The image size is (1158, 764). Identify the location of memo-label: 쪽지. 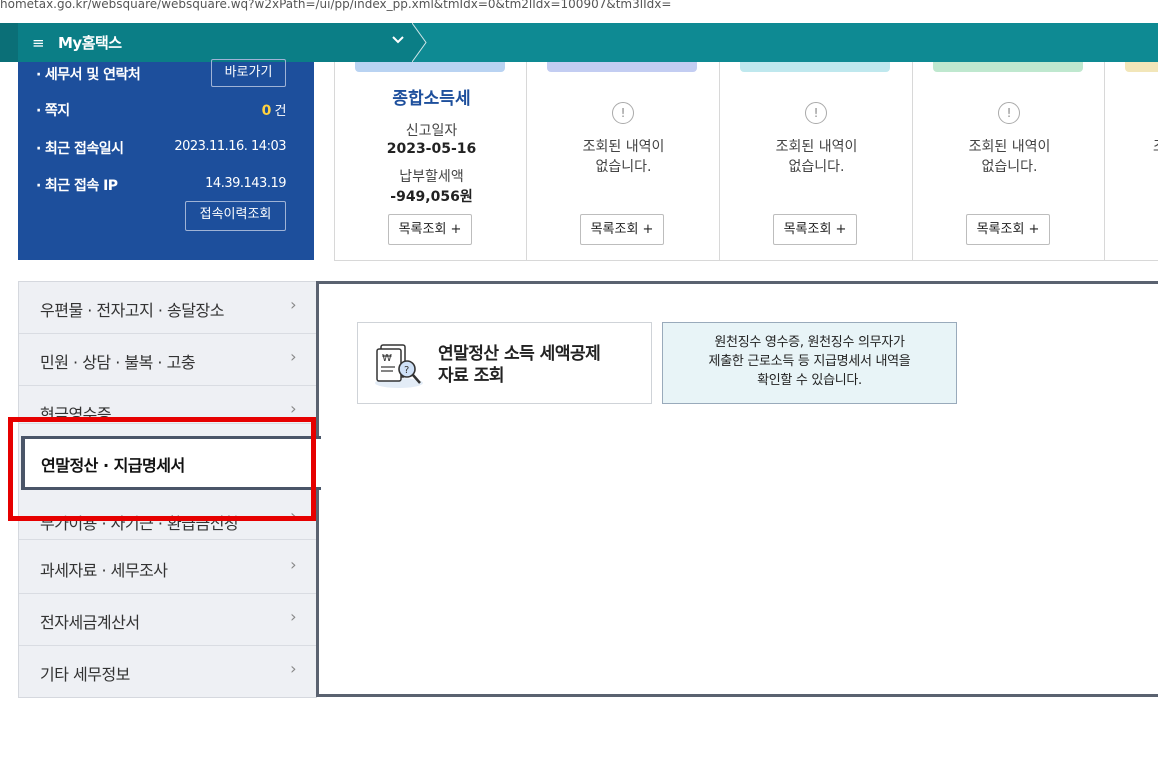
(53, 110).